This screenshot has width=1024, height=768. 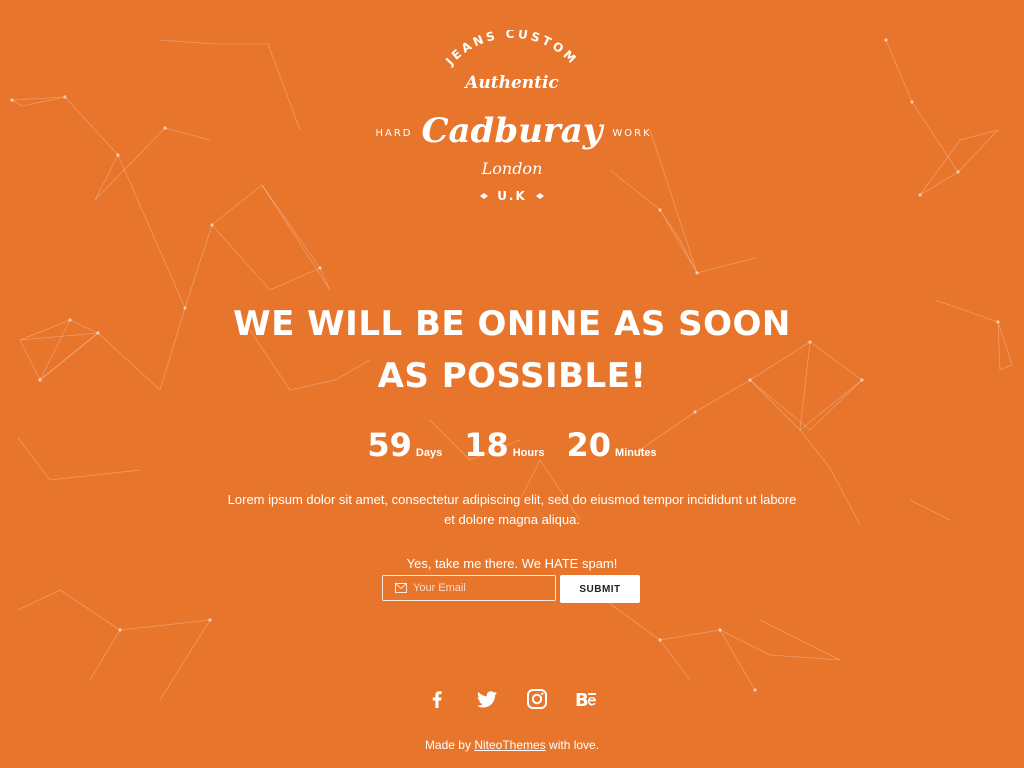 I want to click on email-field, so click(x=469, y=588).